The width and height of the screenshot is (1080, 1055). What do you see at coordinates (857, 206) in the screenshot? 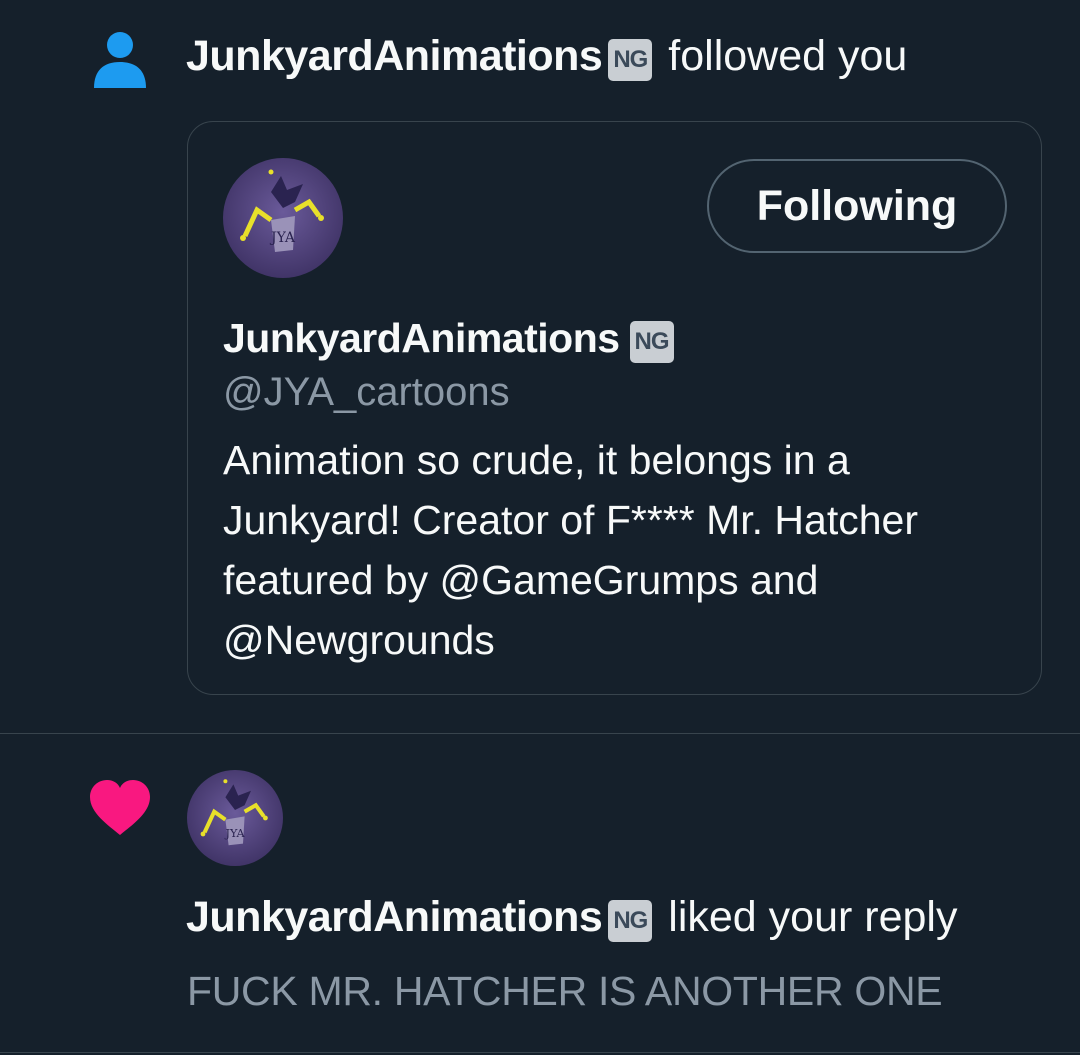
I see `following-button: Following` at bounding box center [857, 206].